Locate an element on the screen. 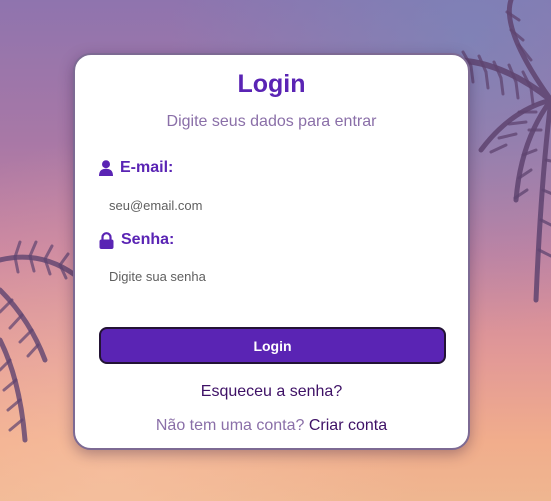 Image resolution: width=551 pixels, height=501 pixels. signup-row: Não tem uma conta? Criar conta is located at coordinates (271, 426).